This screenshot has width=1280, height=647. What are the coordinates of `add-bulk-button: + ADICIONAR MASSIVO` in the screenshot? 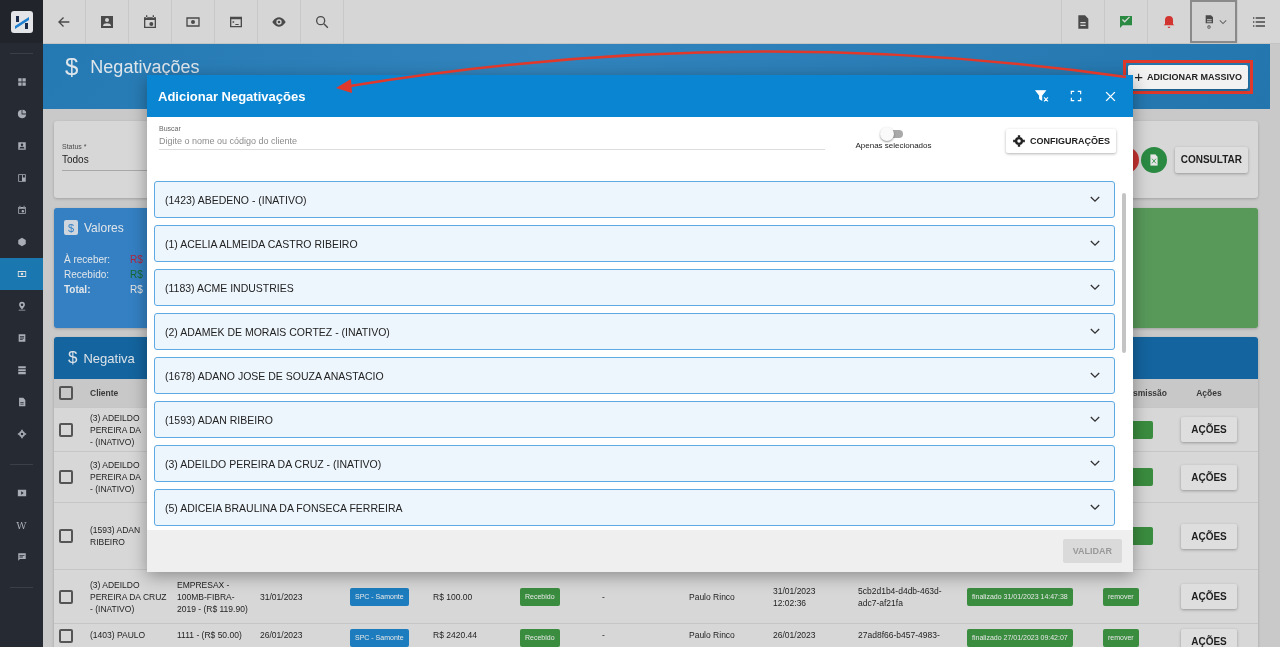 It's located at (1188, 76).